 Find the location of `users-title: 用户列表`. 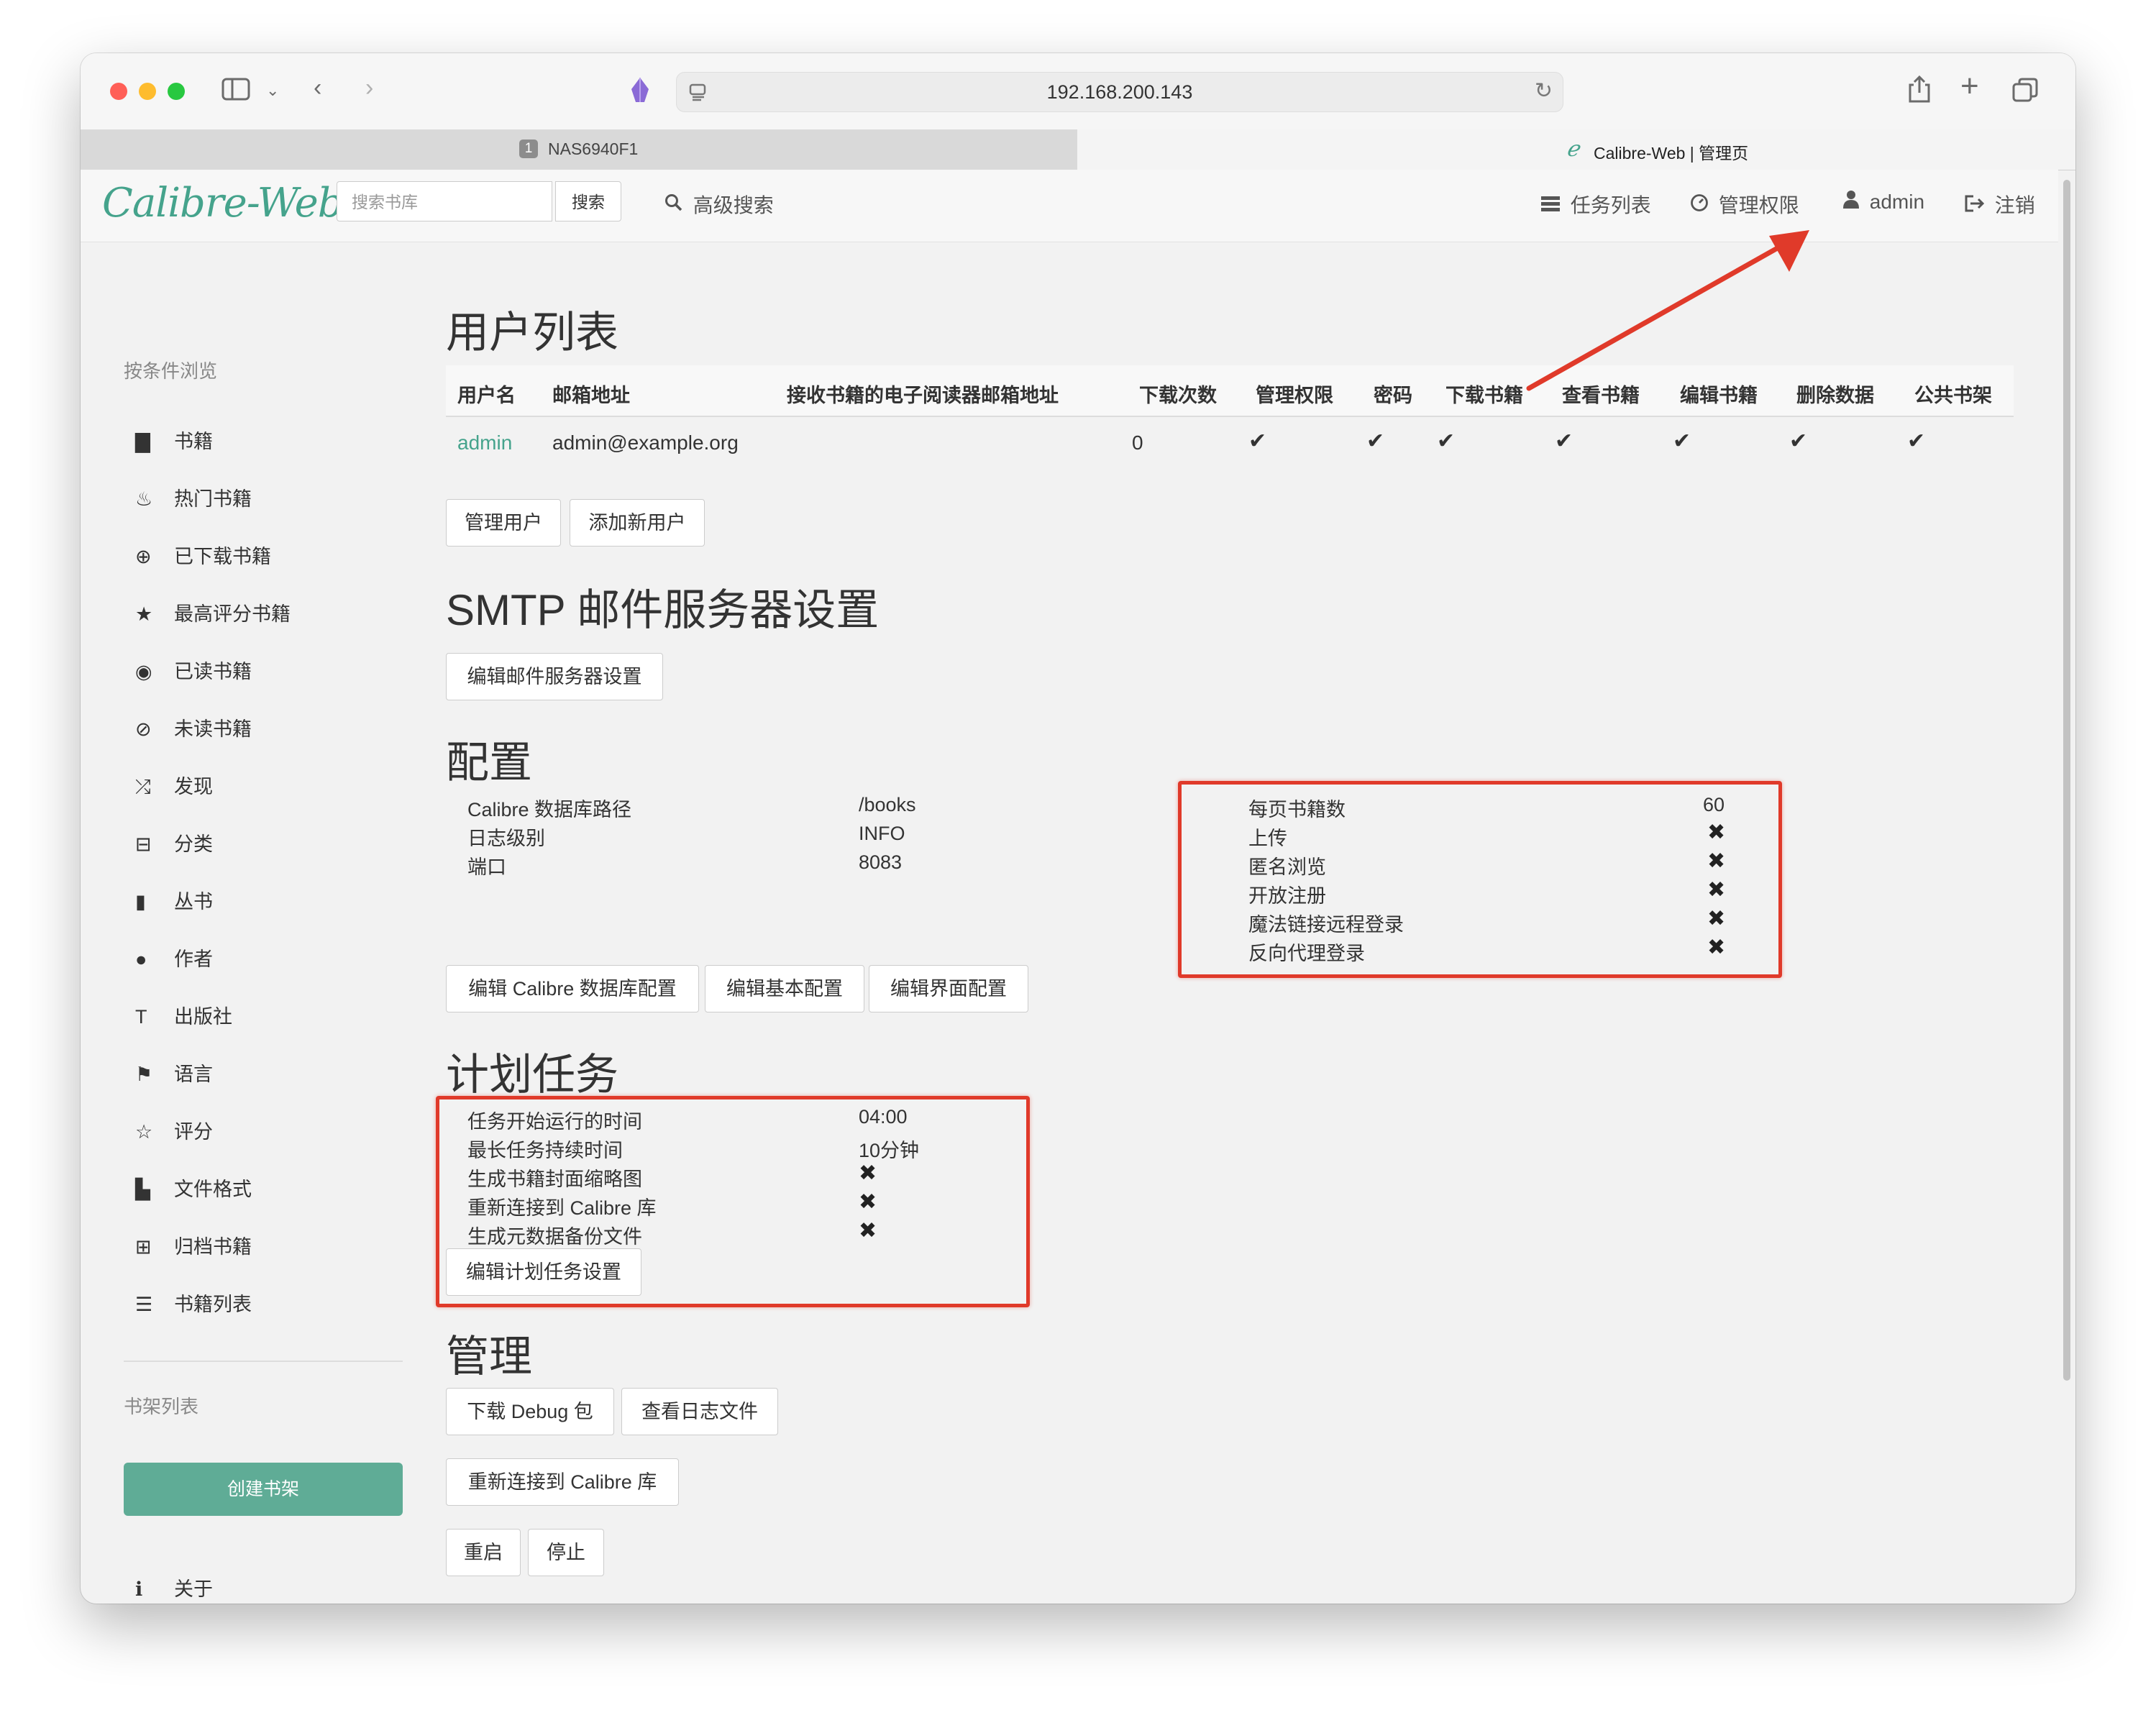

users-title: 用户列表 is located at coordinates (532, 332).